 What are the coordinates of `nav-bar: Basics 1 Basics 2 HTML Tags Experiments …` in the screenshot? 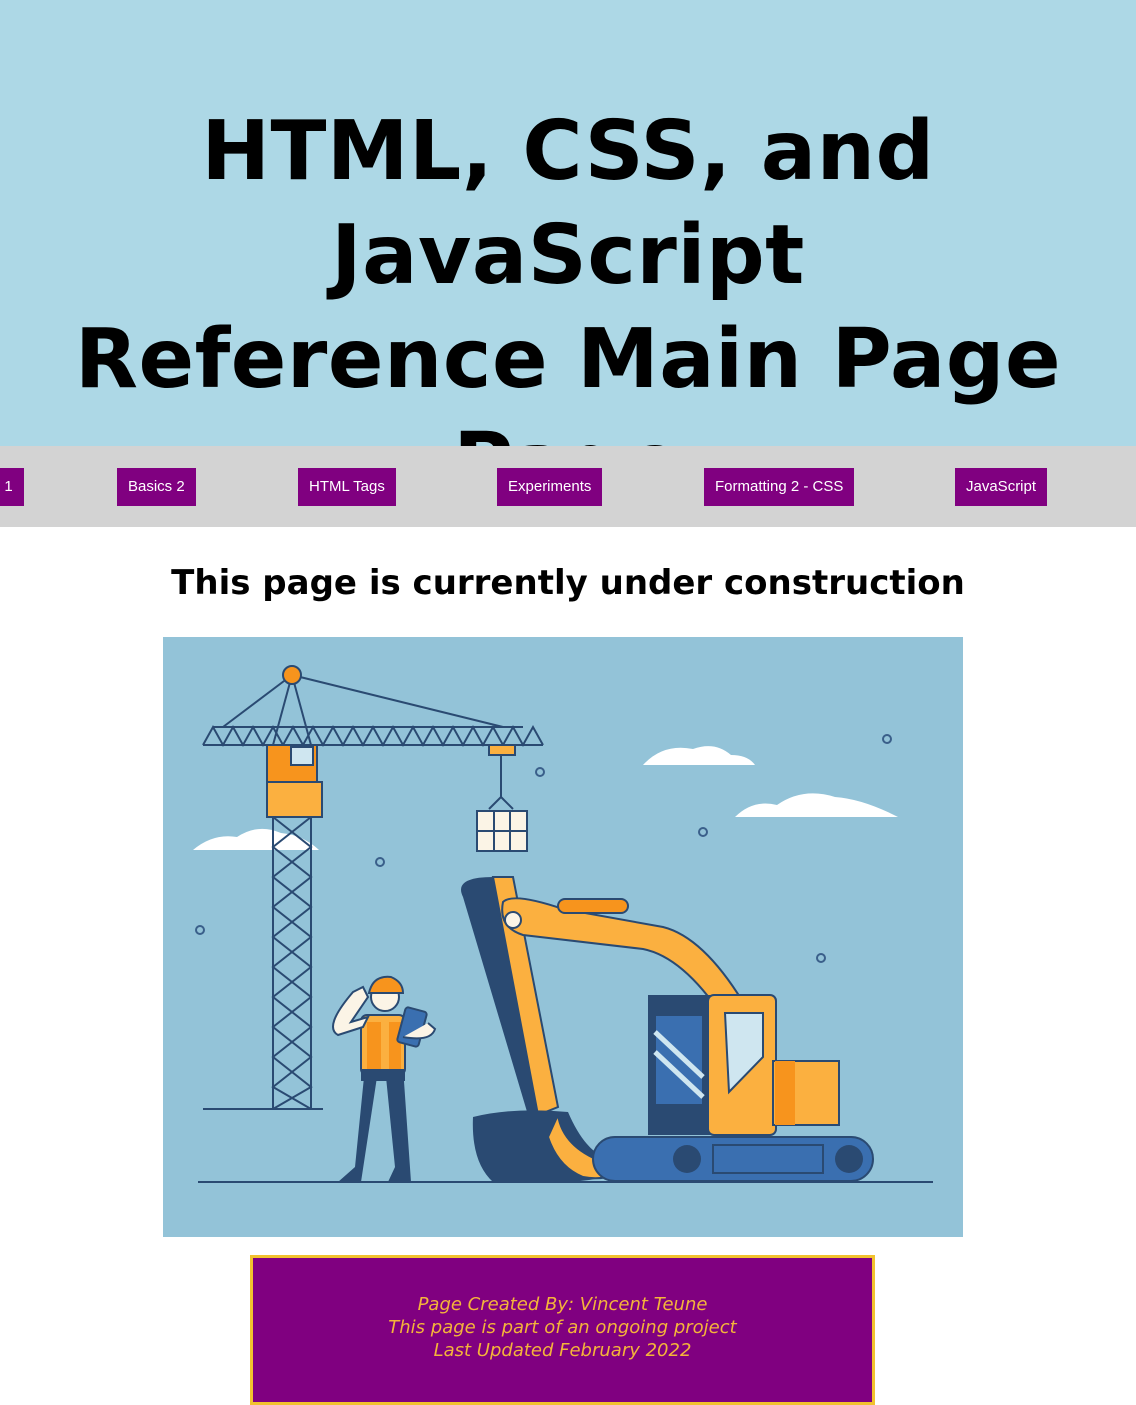 It's located at (568, 486).